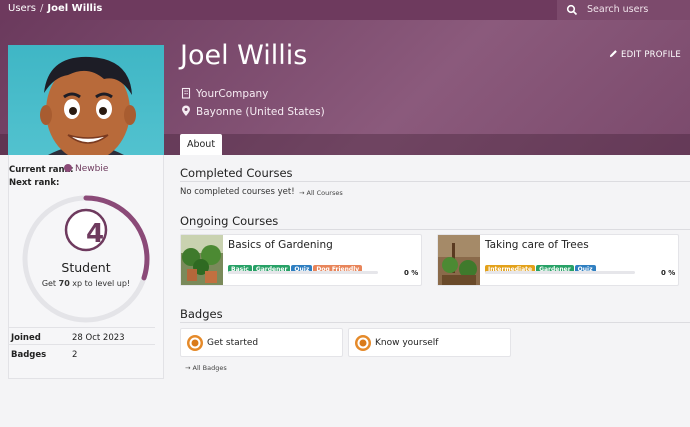 The height and width of the screenshot is (427, 690). I want to click on badges-heading: Badges, so click(201, 314).